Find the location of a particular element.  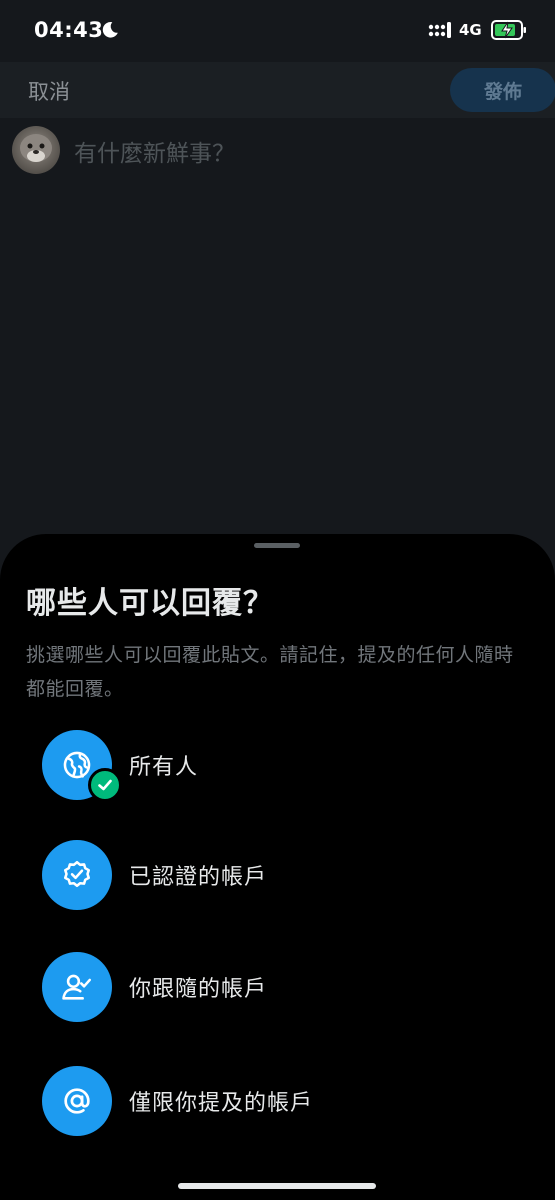

home-indicator is located at coordinates (277, 1186).